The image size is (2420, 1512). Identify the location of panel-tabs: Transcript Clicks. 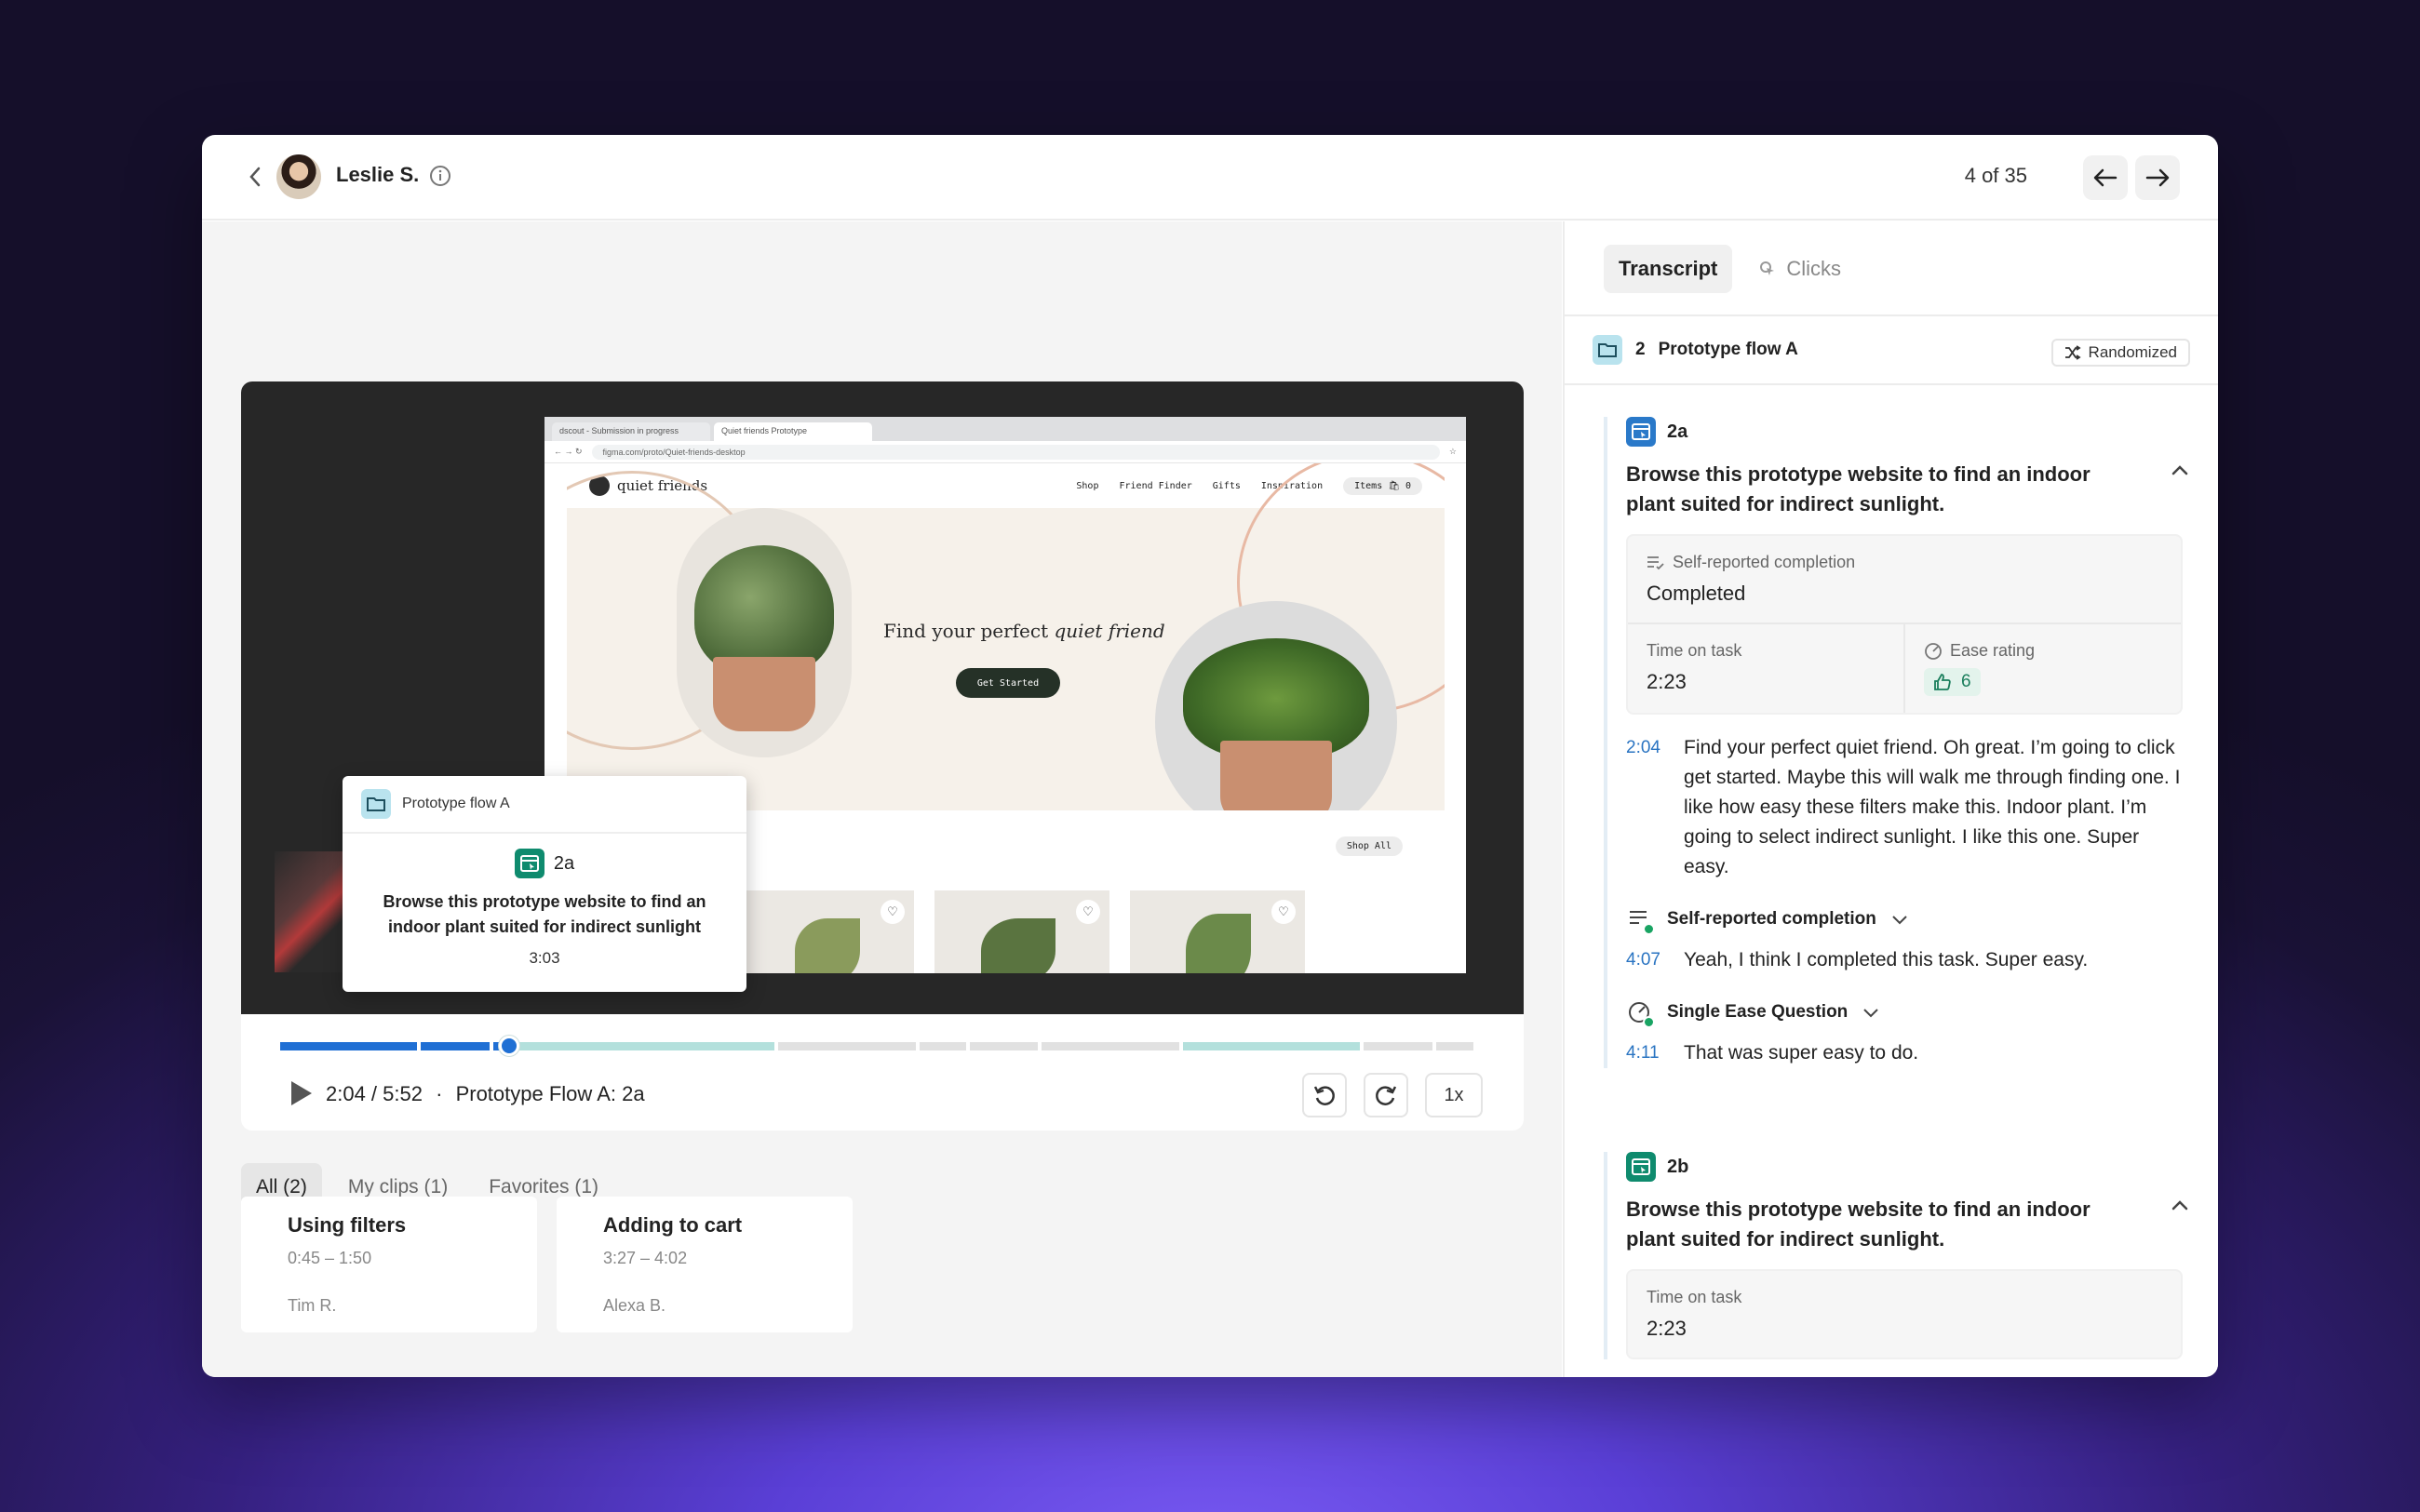
(1730, 269).